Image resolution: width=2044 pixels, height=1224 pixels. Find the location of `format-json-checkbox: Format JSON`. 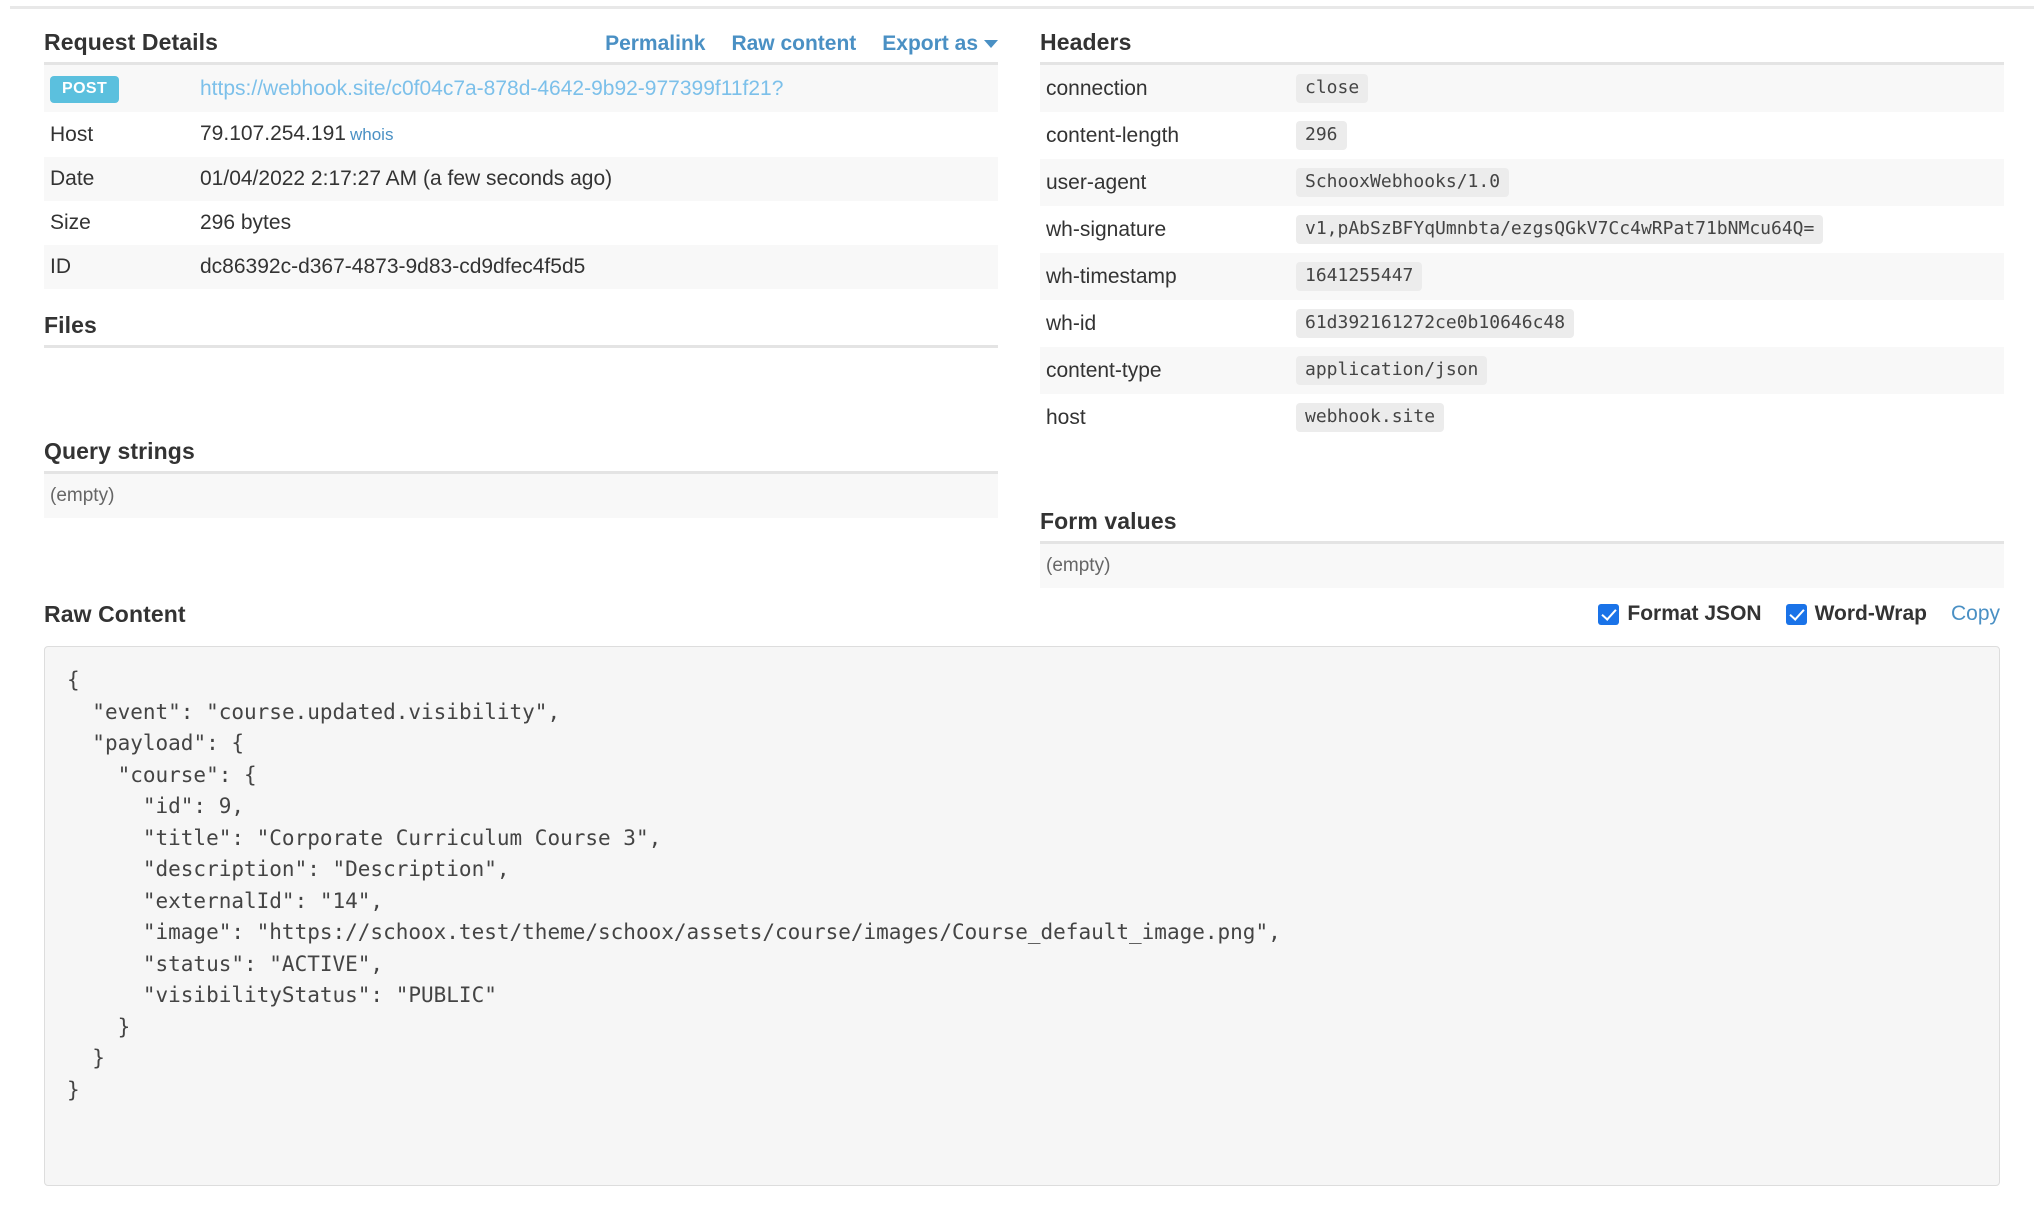

format-json-checkbox: Format JSON is located at coordinates (1680, 614).